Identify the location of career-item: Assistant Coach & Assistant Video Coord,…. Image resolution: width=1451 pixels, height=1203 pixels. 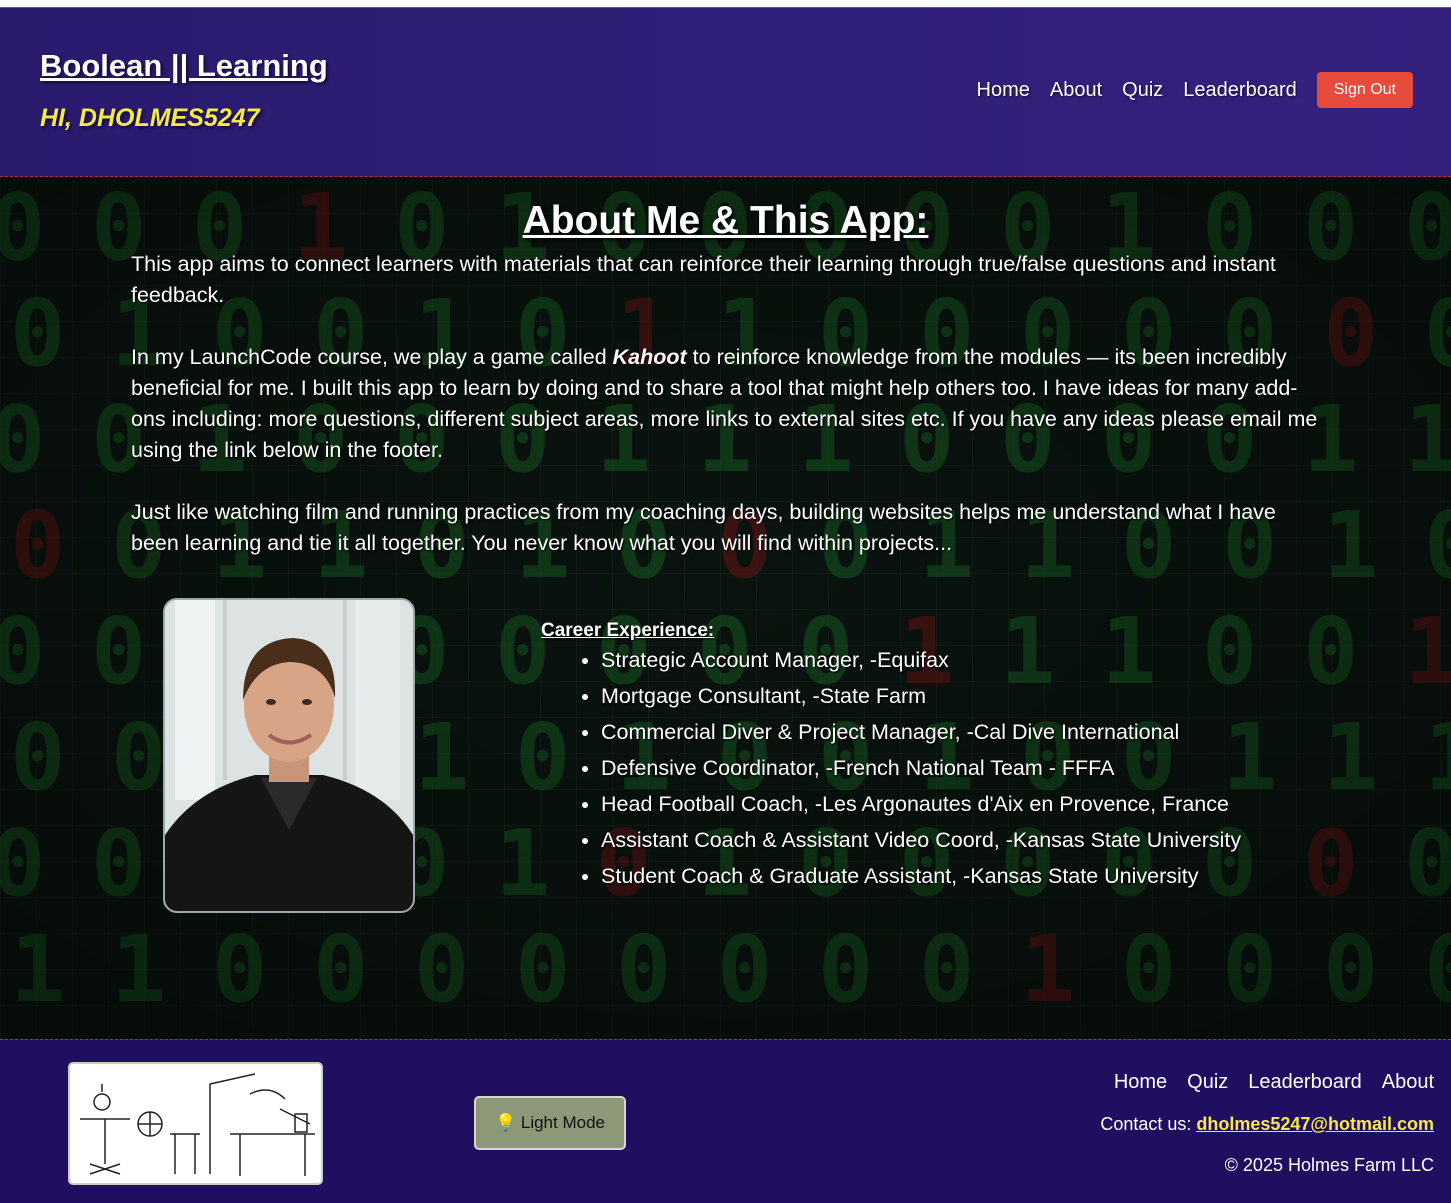
(921, 840).